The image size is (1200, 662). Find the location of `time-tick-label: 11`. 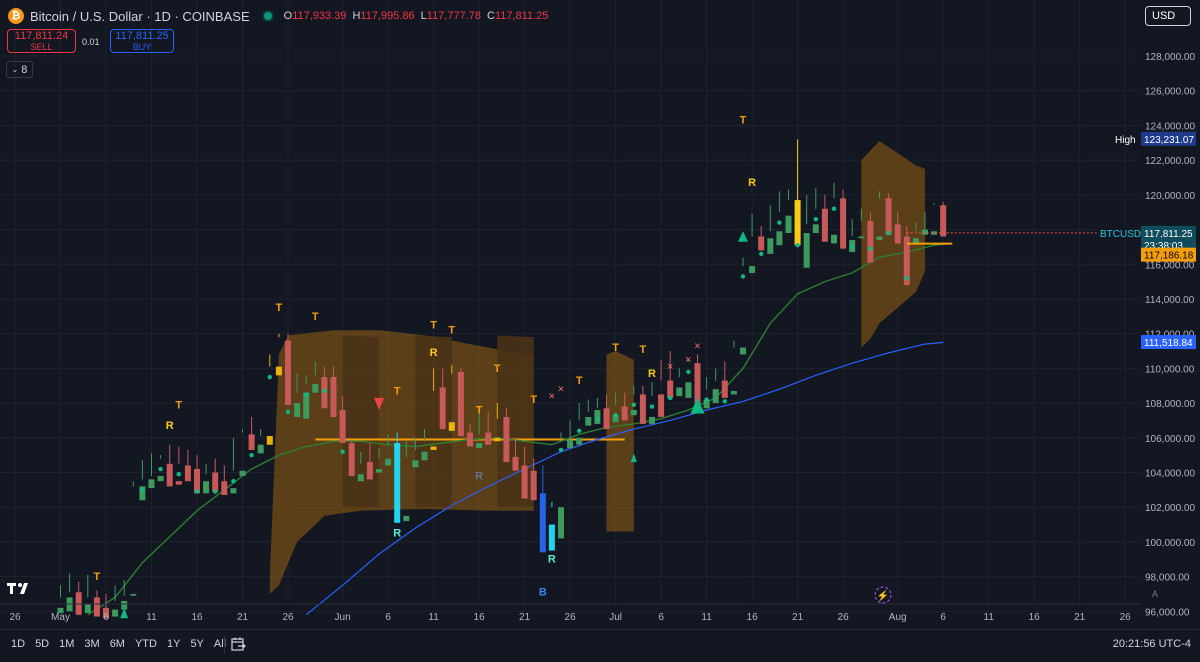

time-tick-label: 11 is located at coordinates (706, 617).